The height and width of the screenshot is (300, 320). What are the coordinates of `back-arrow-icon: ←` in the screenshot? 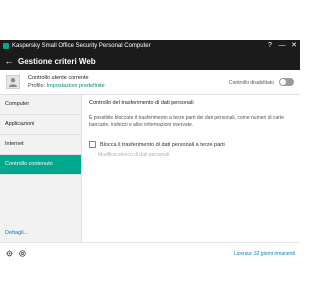 It's located at (9, 61).